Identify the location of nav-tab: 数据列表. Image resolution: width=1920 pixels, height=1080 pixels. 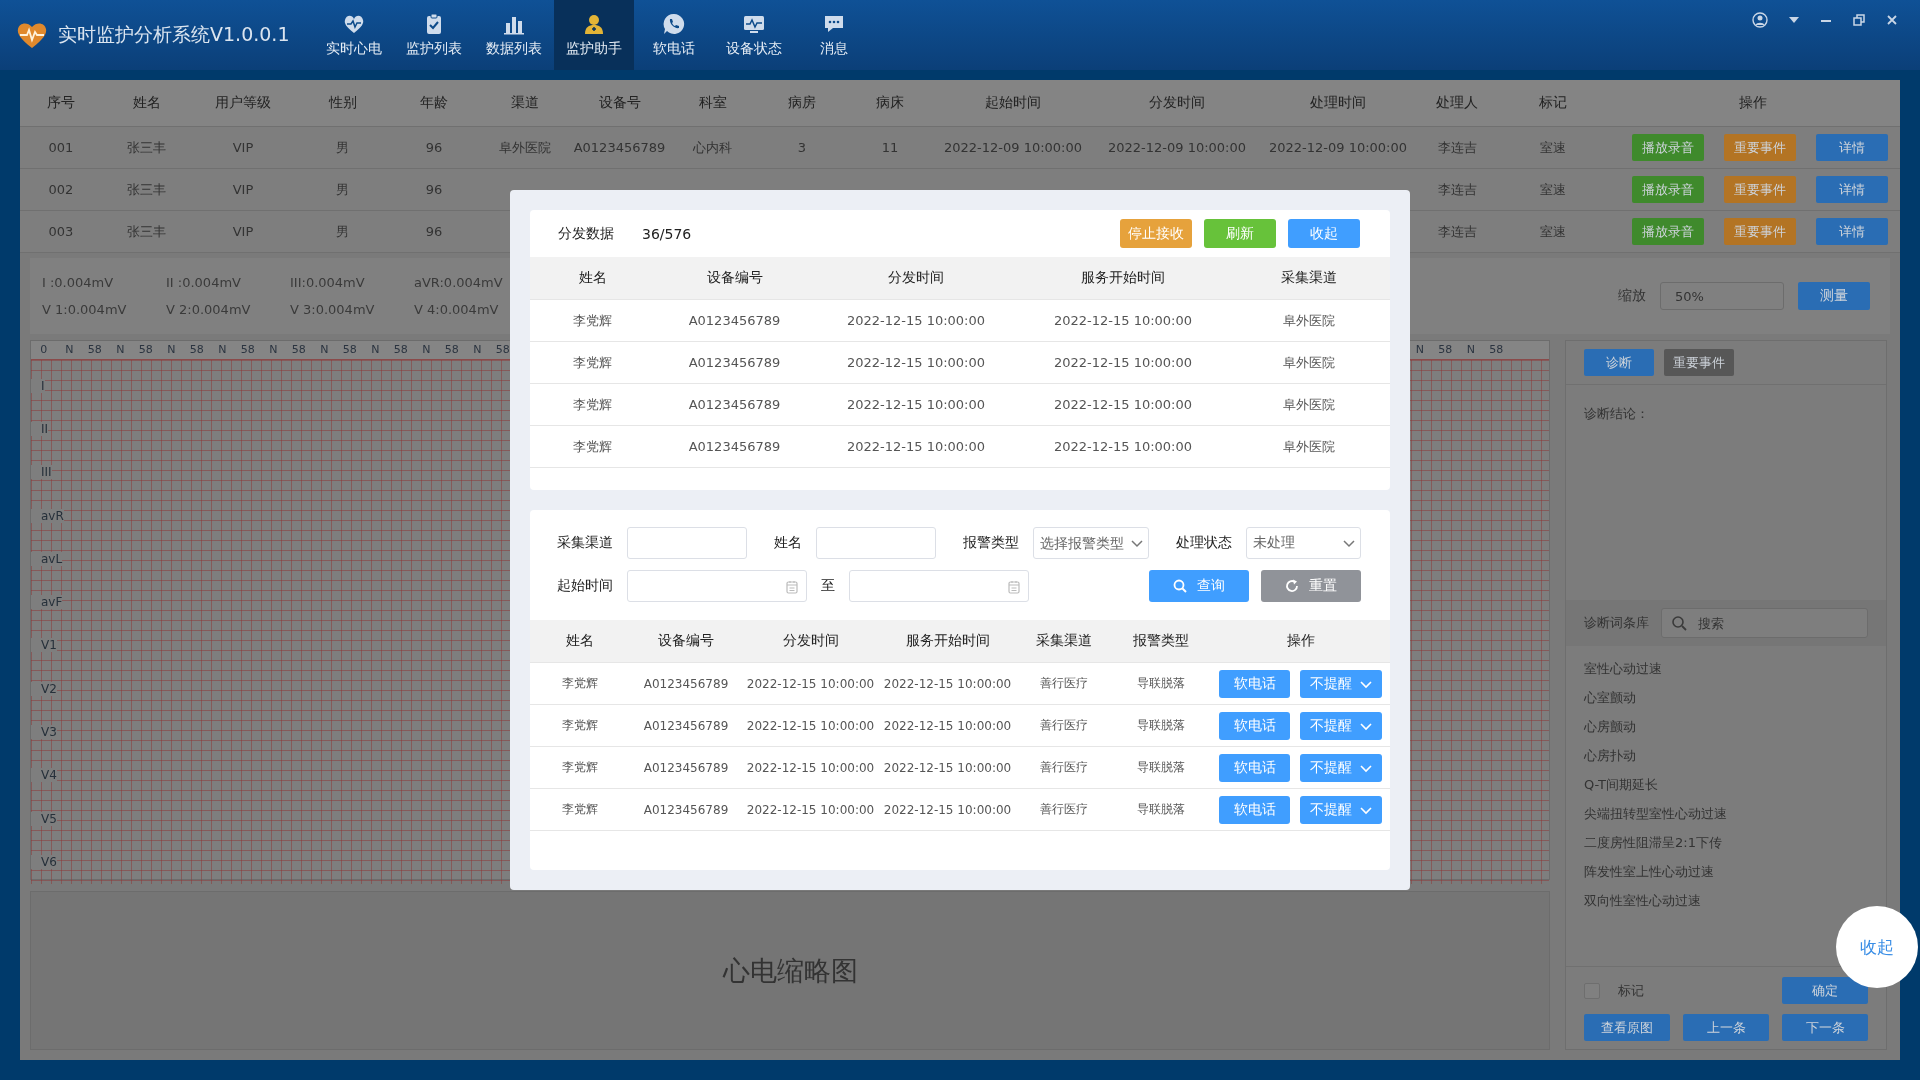
(514, 35).